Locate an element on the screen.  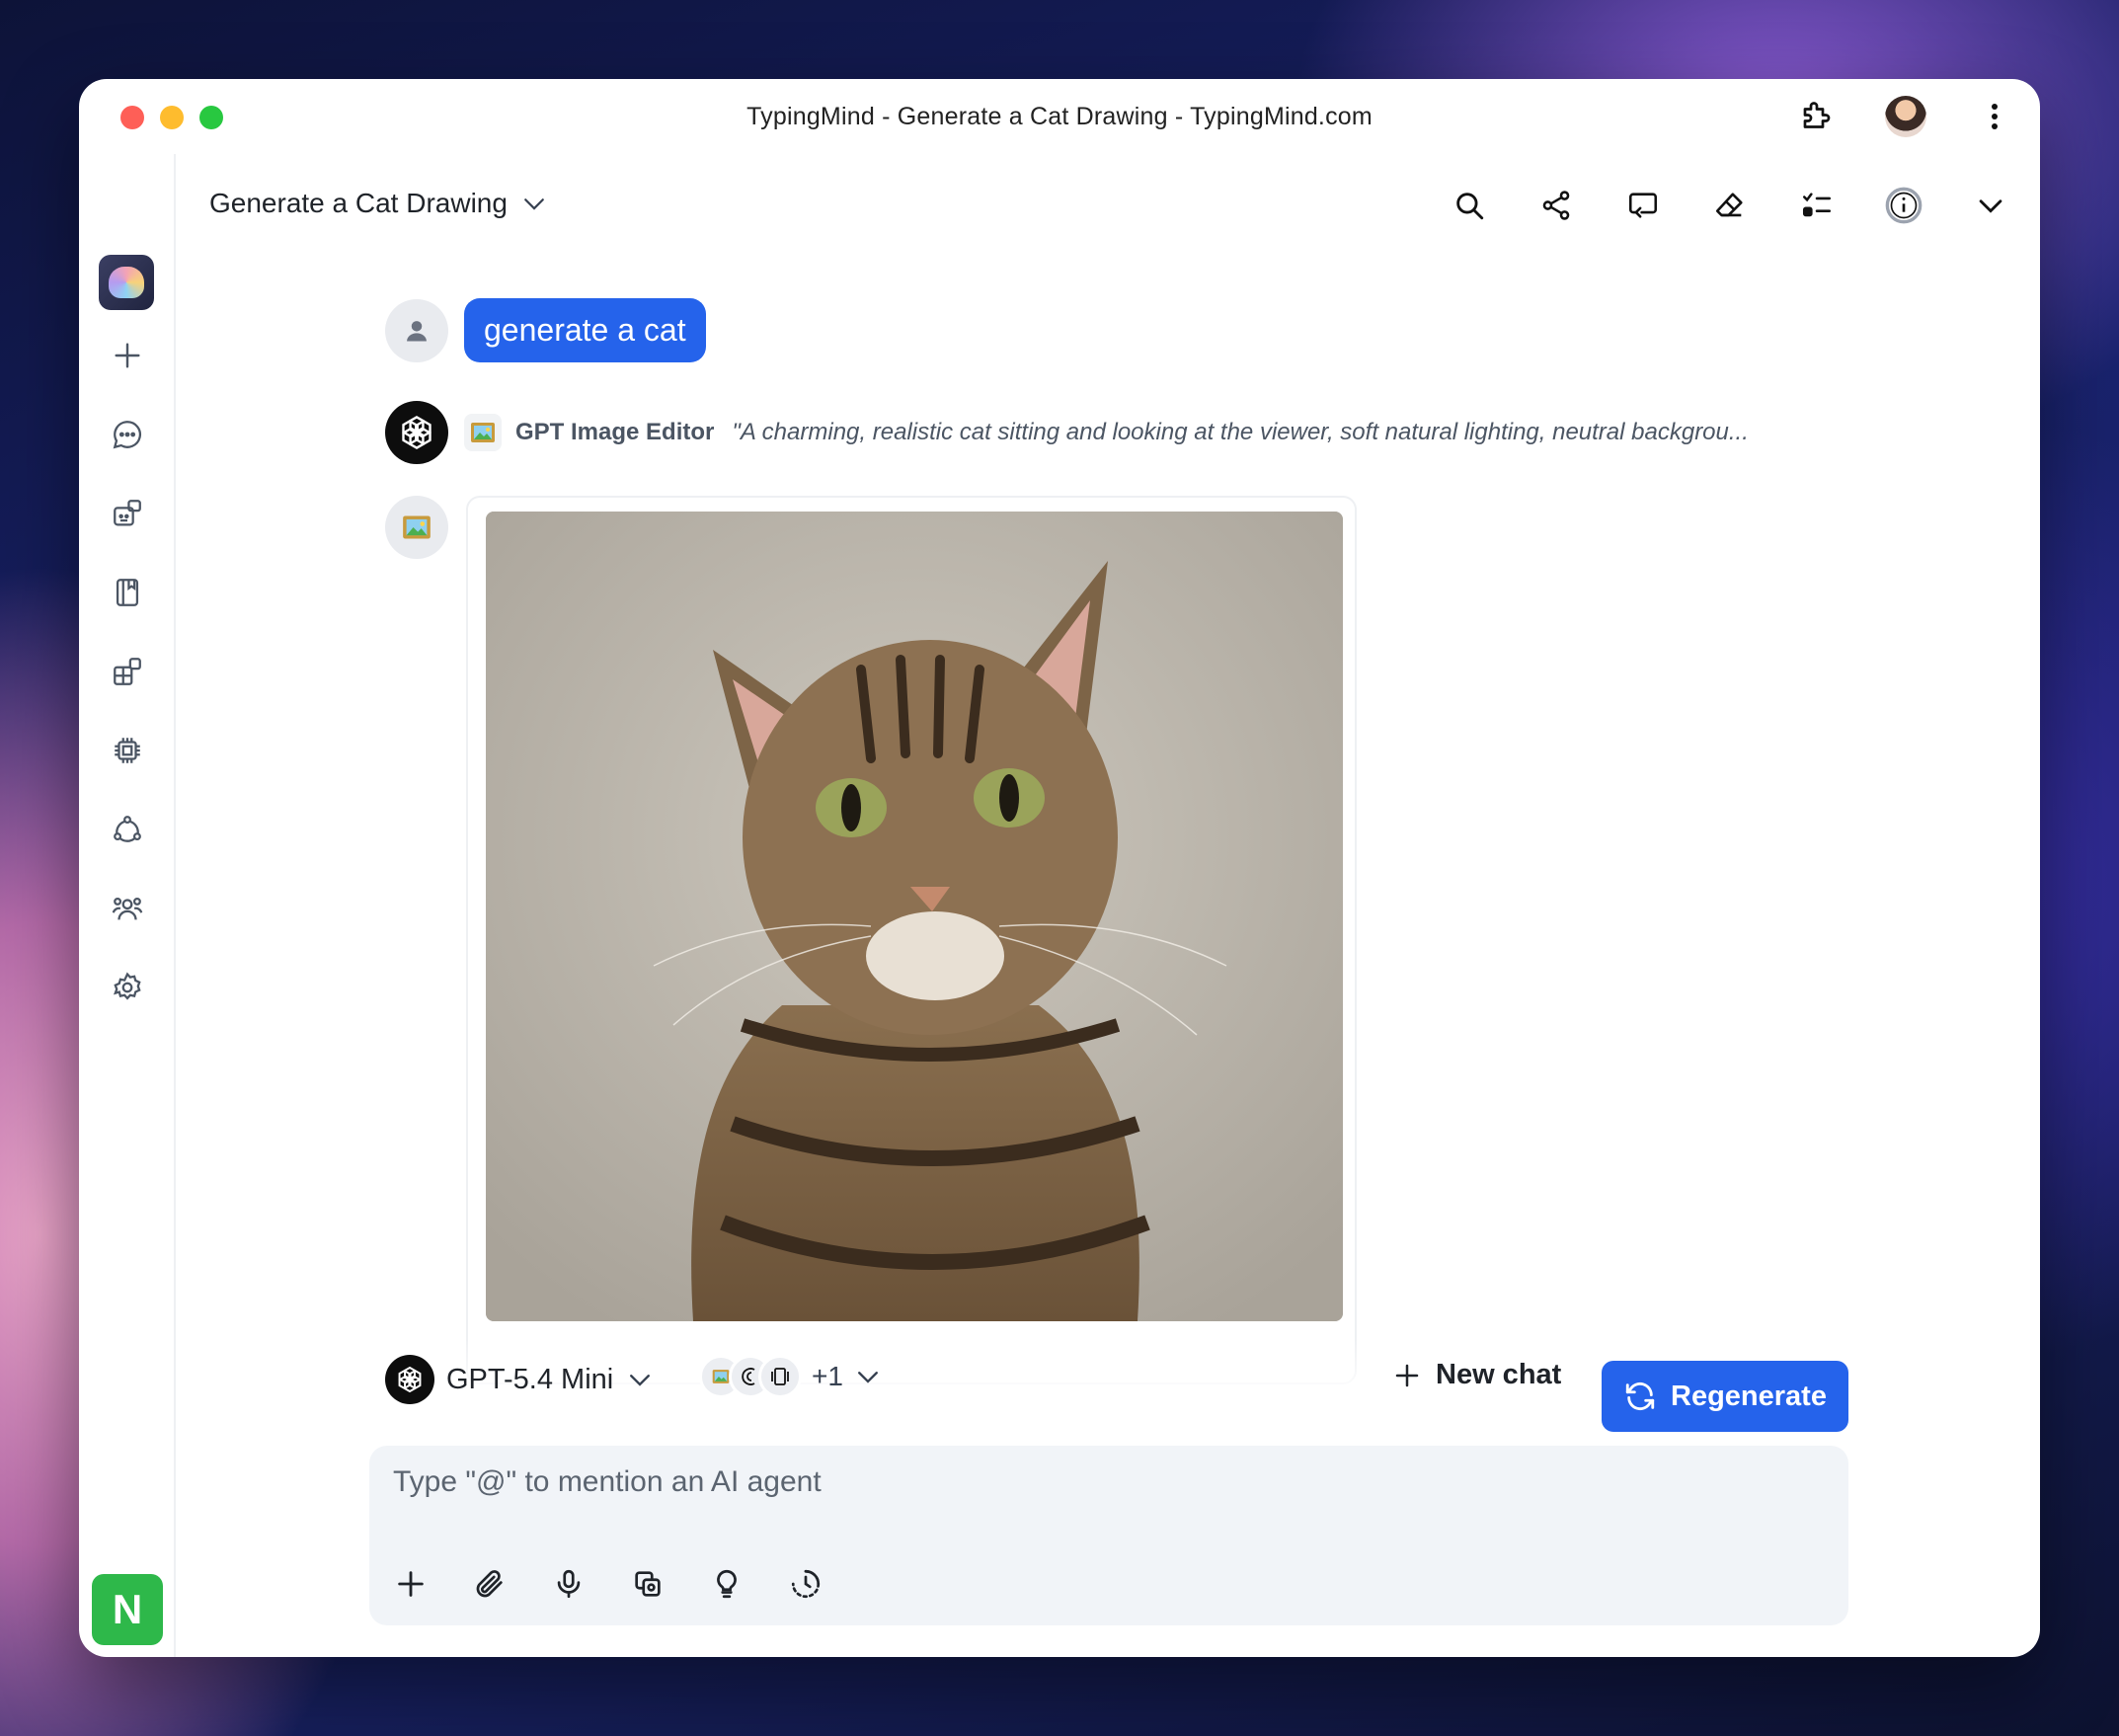
plus-icon is located at coordinates (1407, 1376).